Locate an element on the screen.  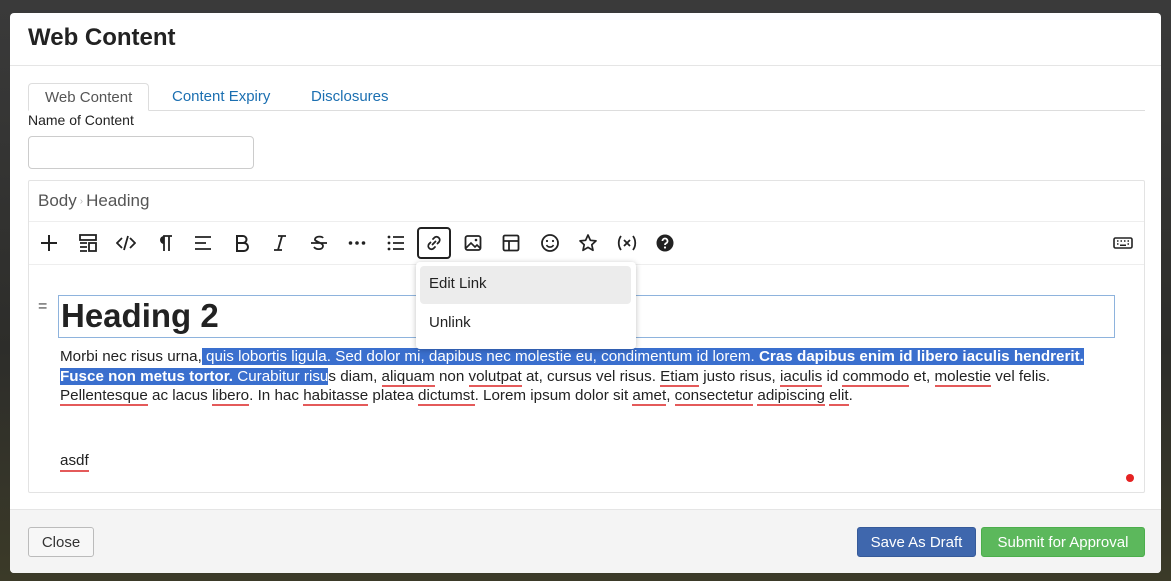
bold-button is located at coordinates (242, 243).